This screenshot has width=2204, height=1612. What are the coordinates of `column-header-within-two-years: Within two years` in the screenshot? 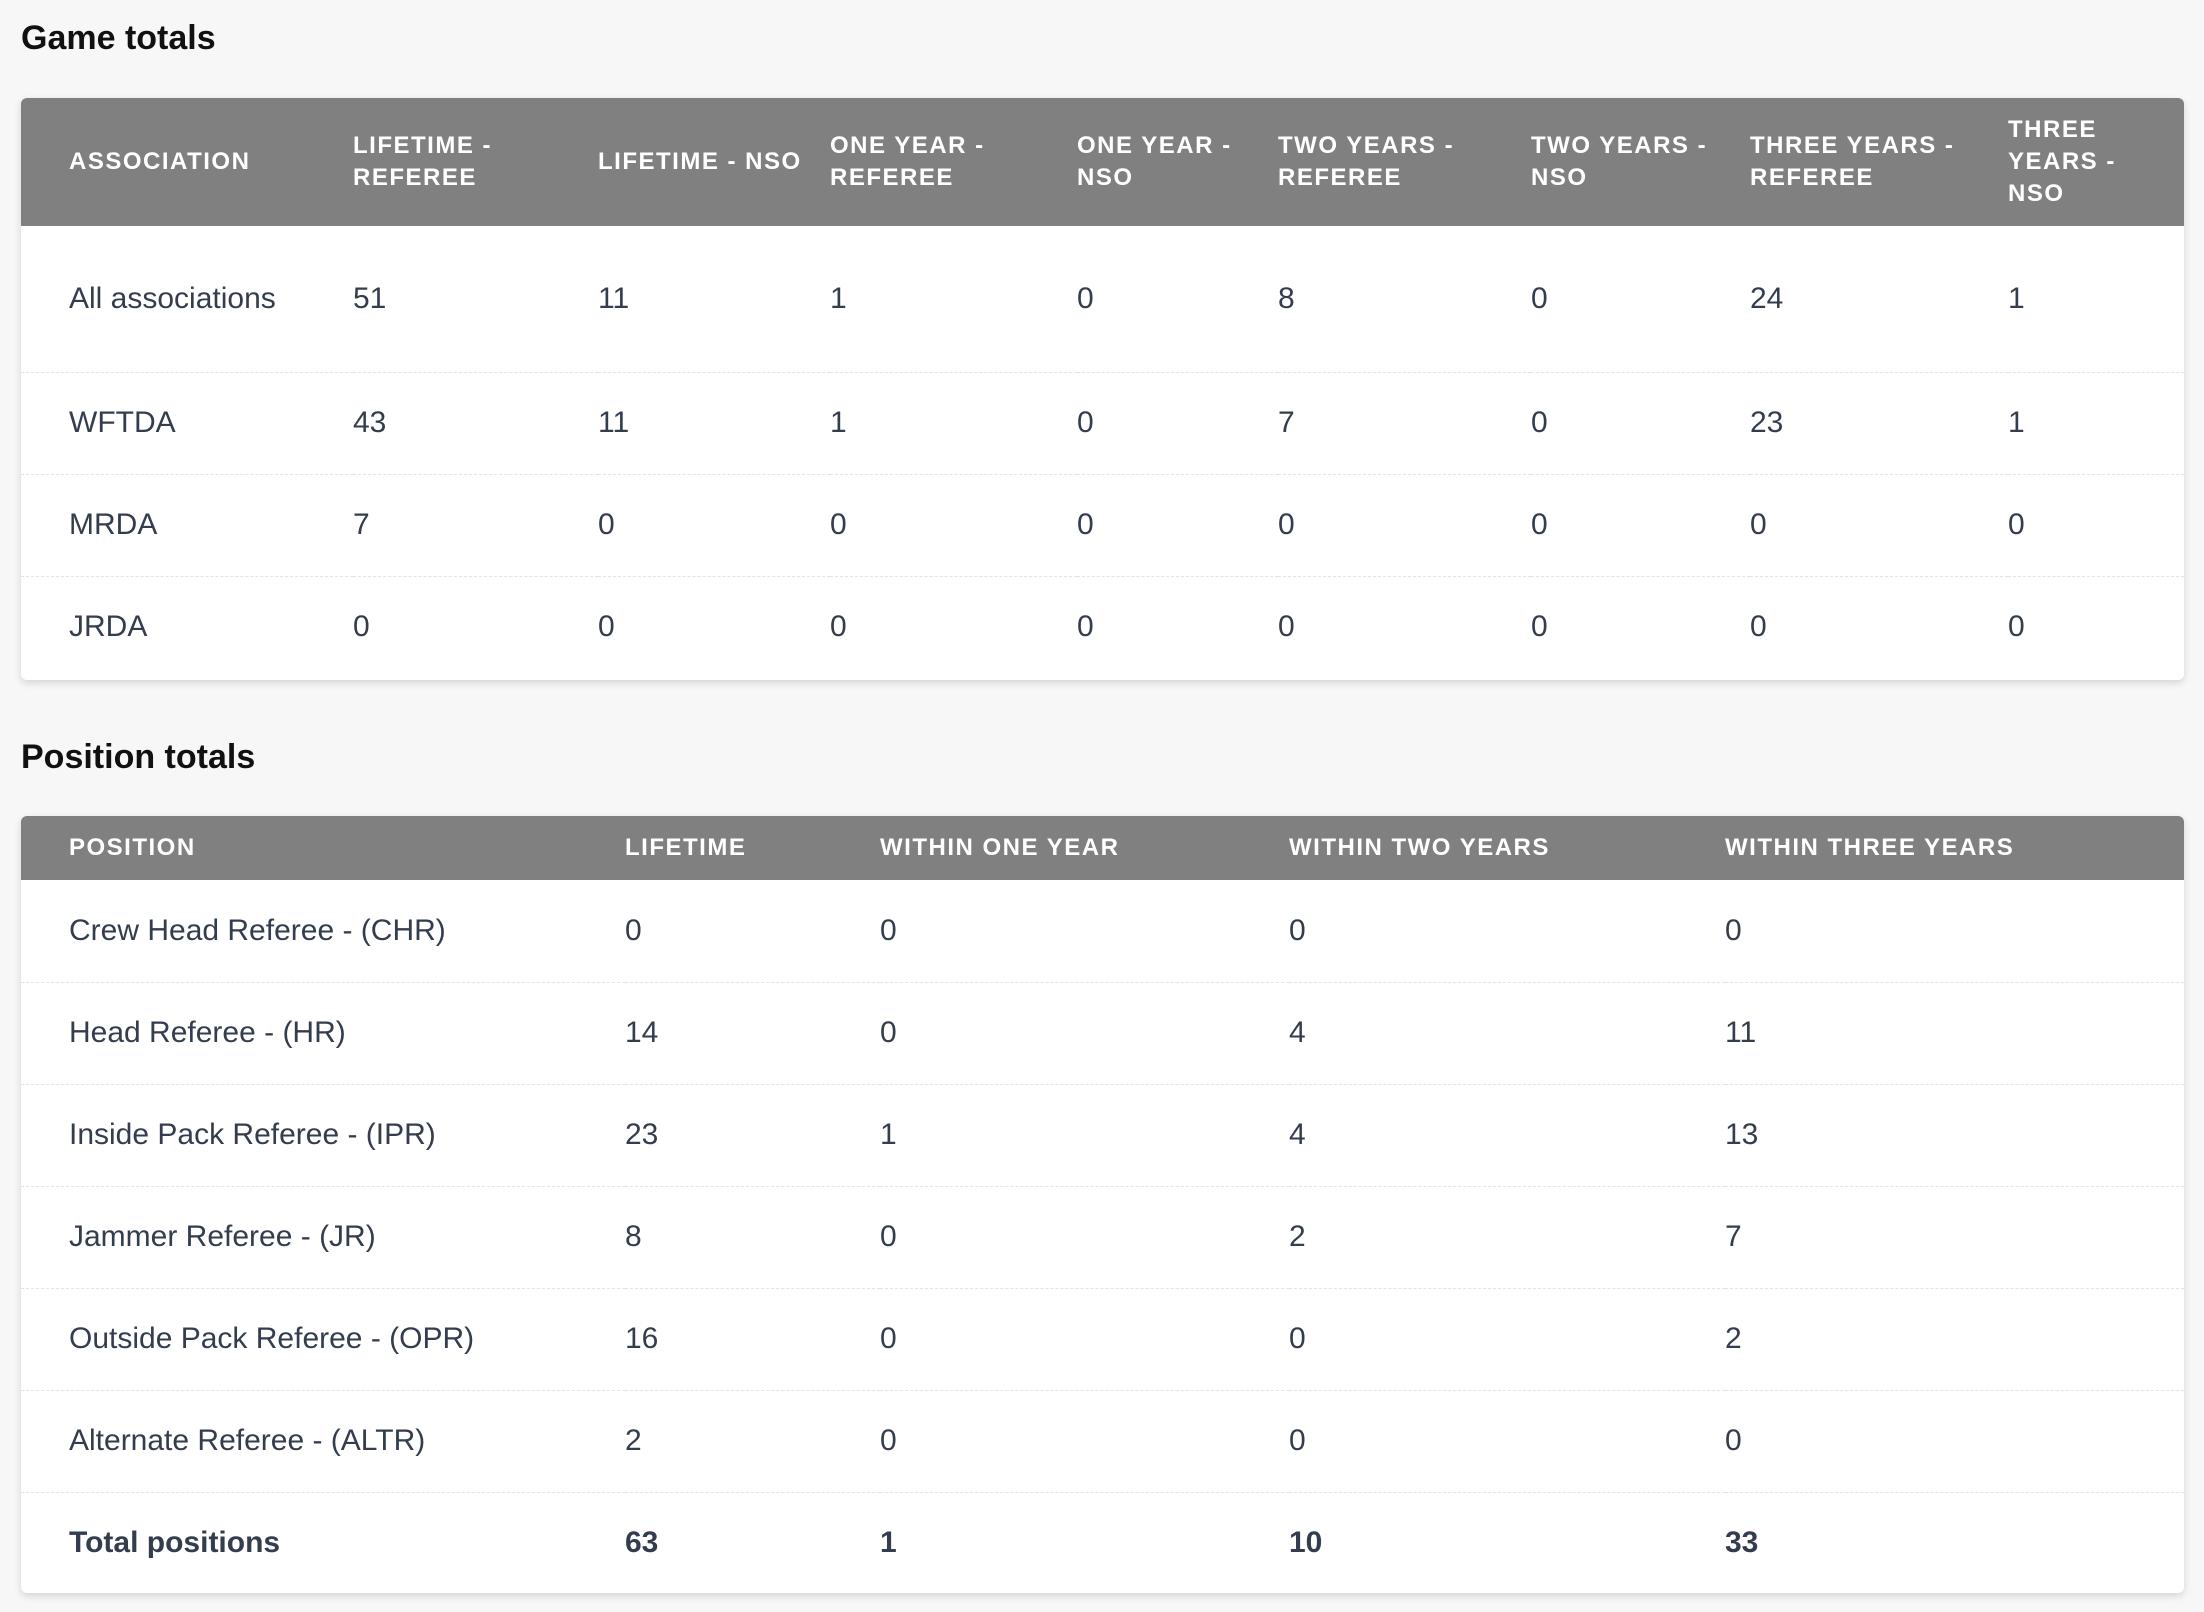 It's located at (1507, 848).